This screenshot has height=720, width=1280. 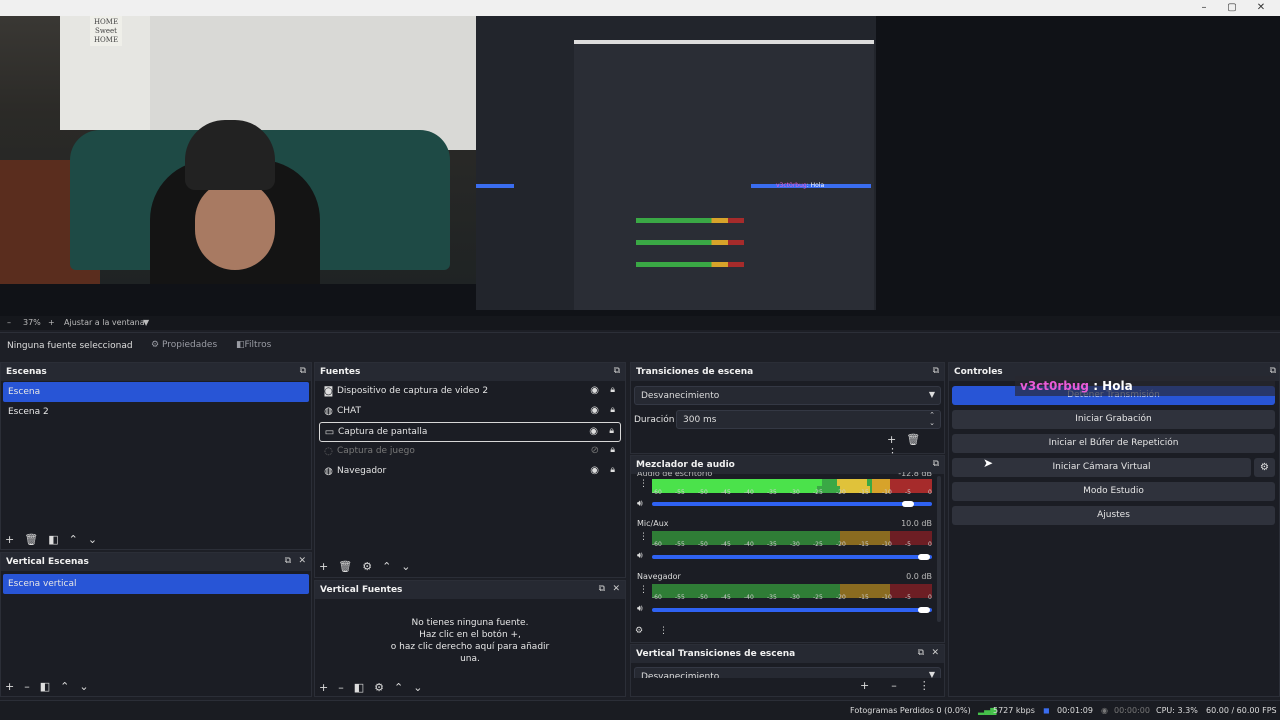 What do you see at coordinates (470, 432) in the screenshot?
I see `source-item: ▭ Captura de pantalla ◉ 🔒︎` at bounding box center [470, 432].